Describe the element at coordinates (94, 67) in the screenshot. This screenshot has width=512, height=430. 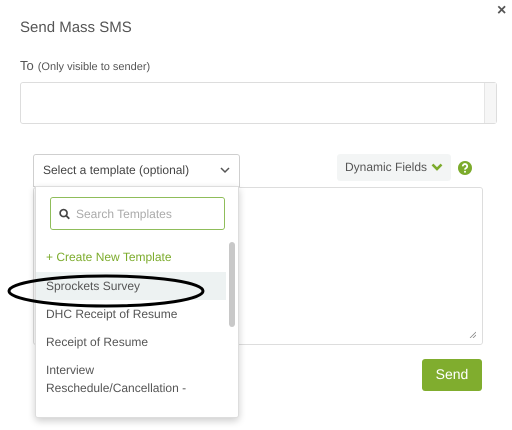
I see `to-hint: (Only visible to sender)` at that location.